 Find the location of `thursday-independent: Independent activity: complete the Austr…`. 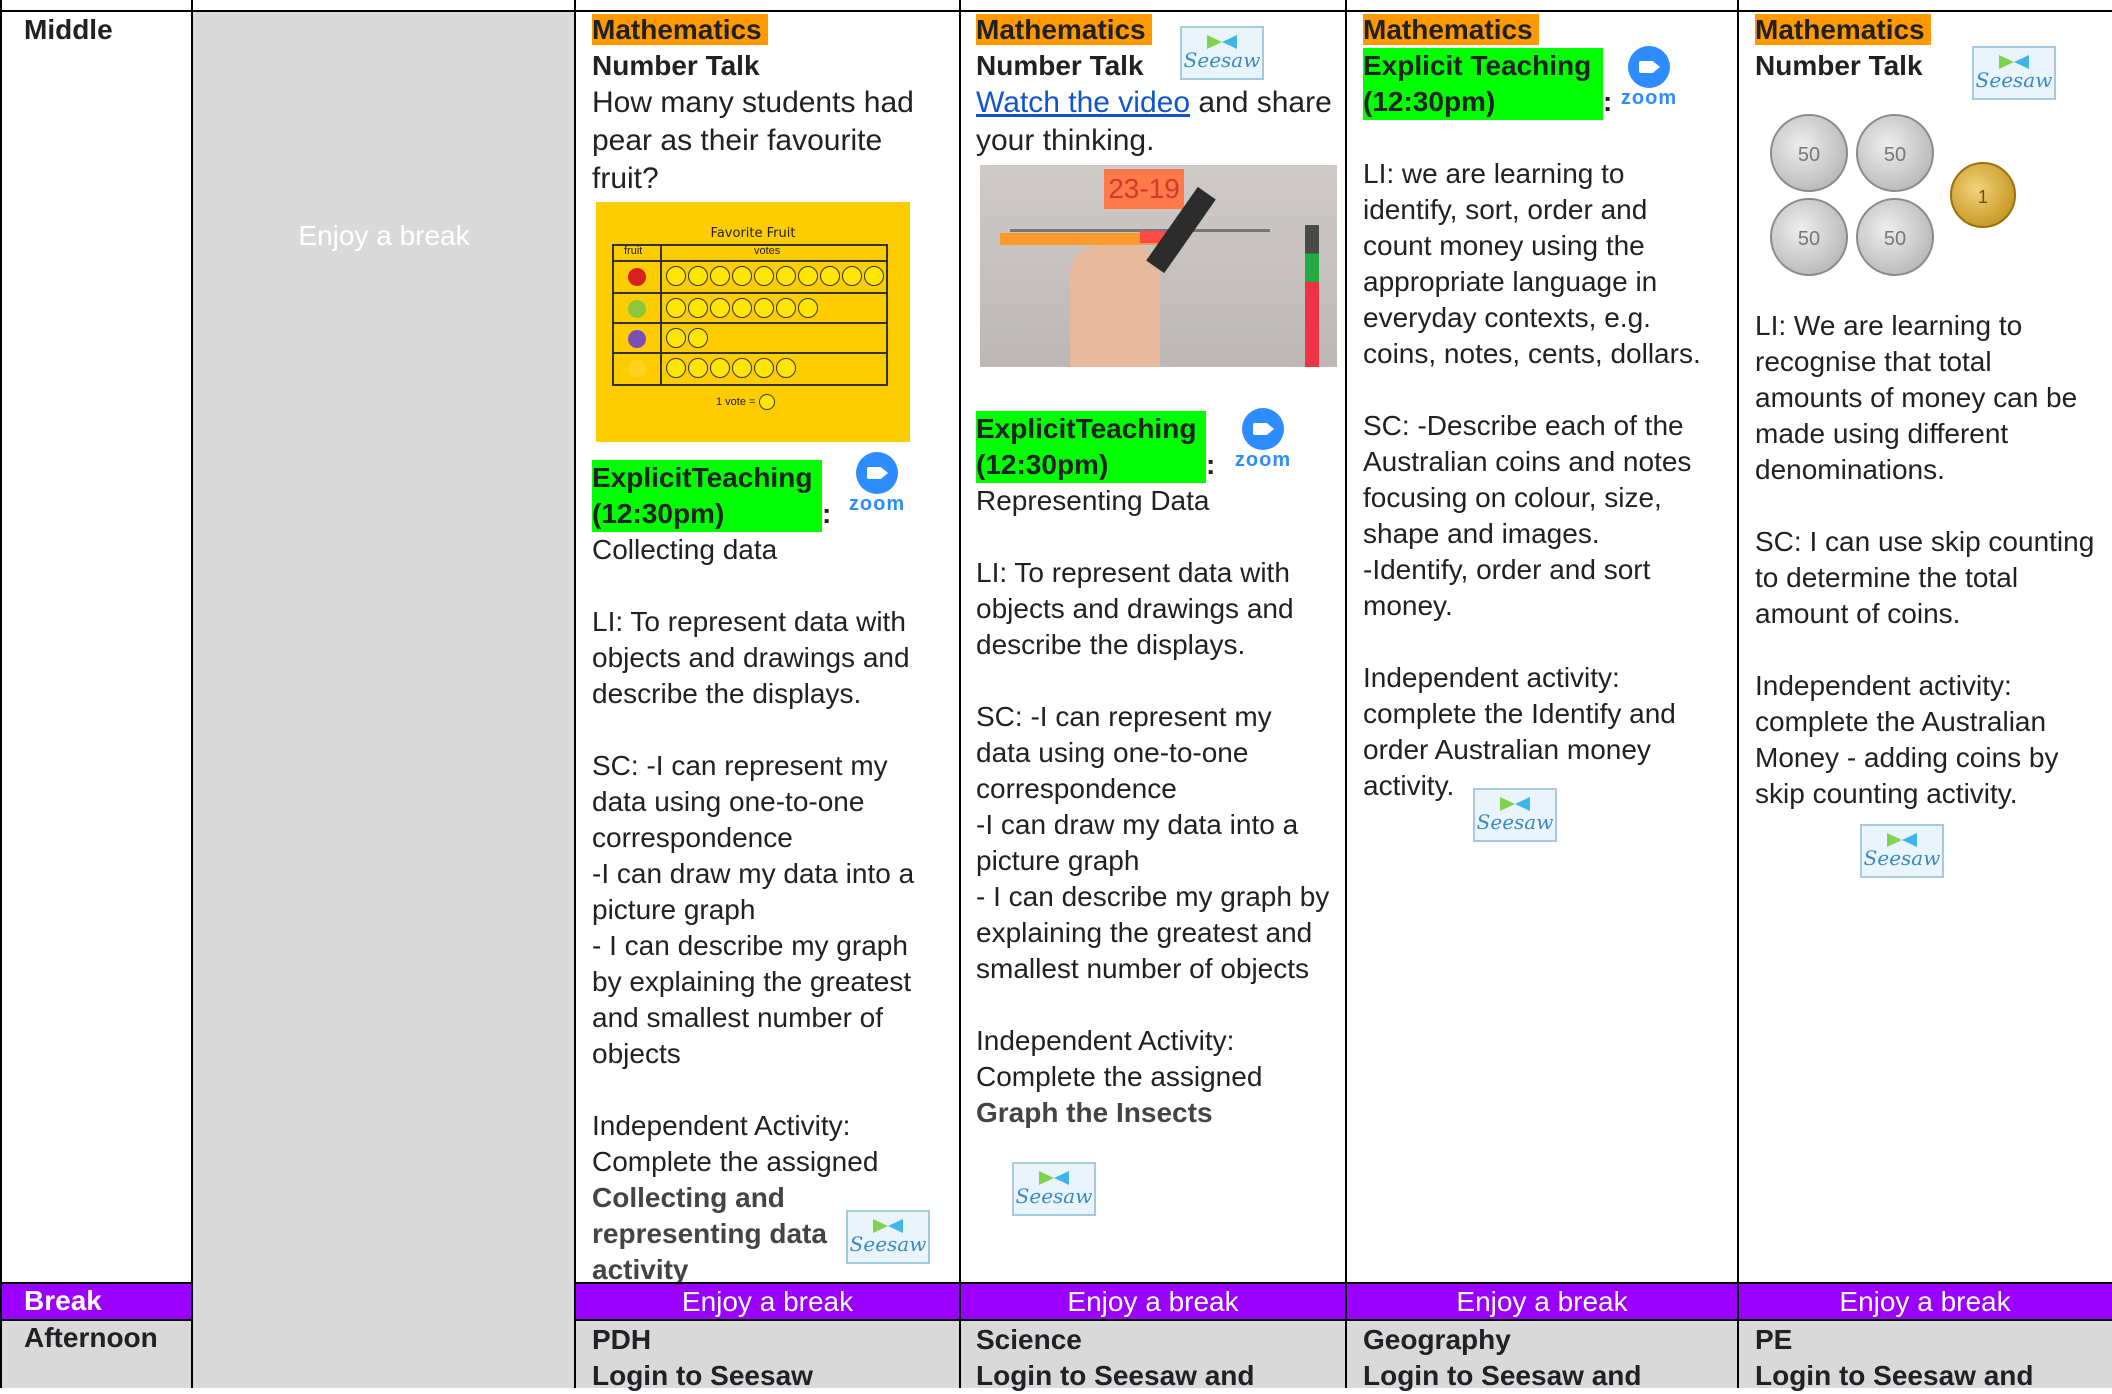

thursday-independent: Independent activity: complete the Austr… is located at coordinates (1907, 739).